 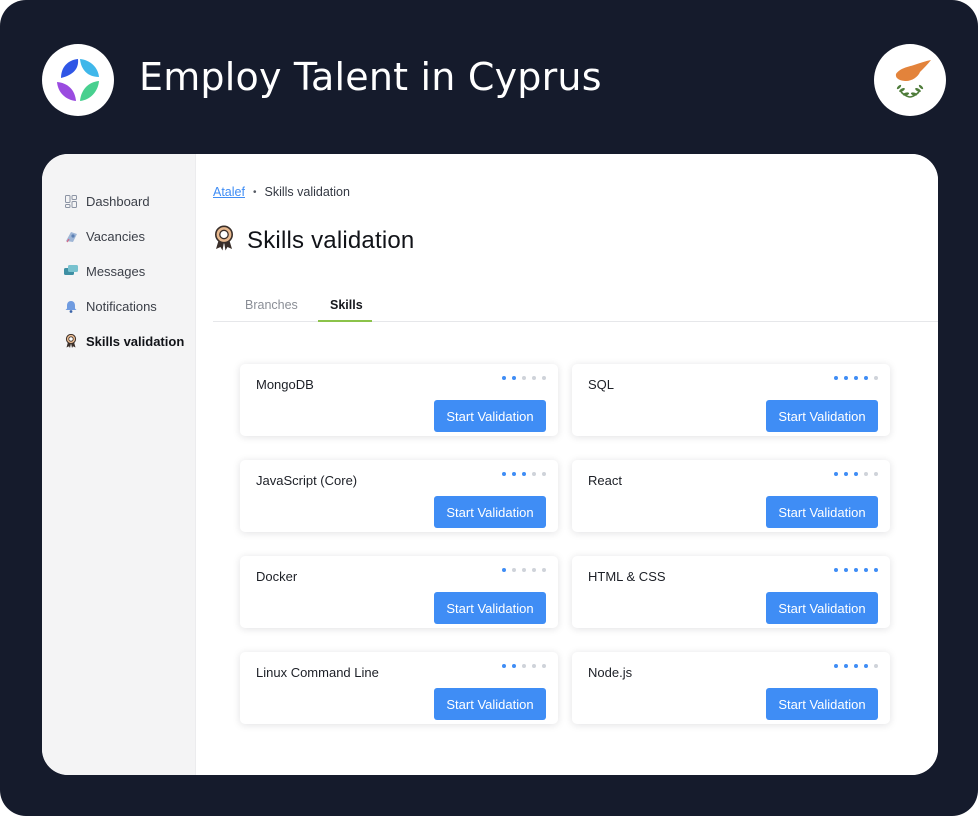 What do you see at coordinates (399, 400) in the screenshot?
I see `skill-card: MongoDB Start Validation` at bounding box center [399, 400].